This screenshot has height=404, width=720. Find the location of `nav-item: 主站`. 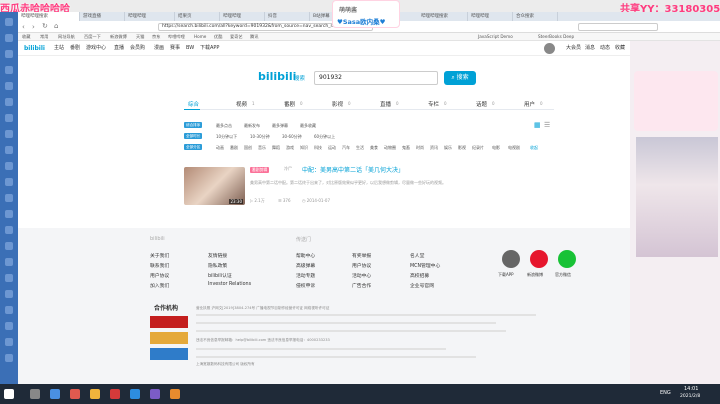

nav-item: 主站 is located at coordinates (59, 48).